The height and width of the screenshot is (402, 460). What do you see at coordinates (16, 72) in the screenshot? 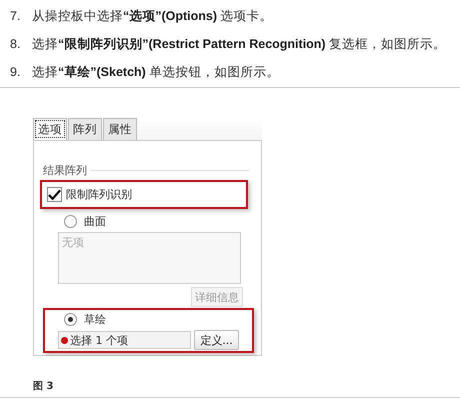
I see `step-number: 9.` at bounding box center [16, 72].